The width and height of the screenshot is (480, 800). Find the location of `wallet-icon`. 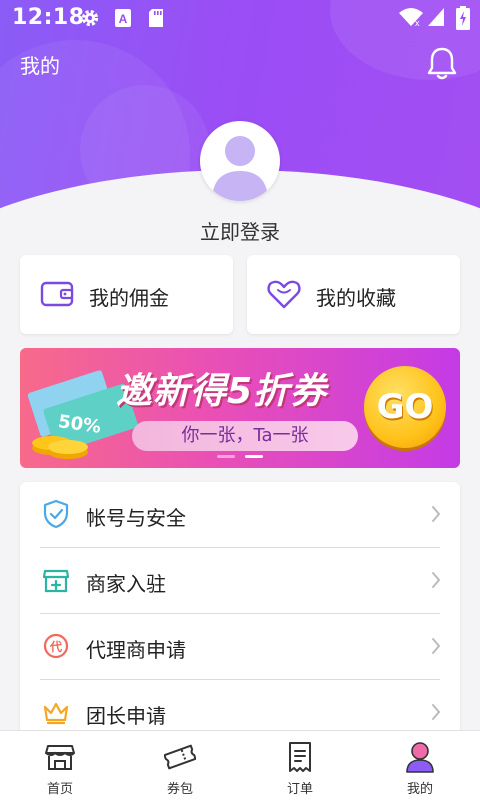

wallet-icon is located at coordinates (57, 294).